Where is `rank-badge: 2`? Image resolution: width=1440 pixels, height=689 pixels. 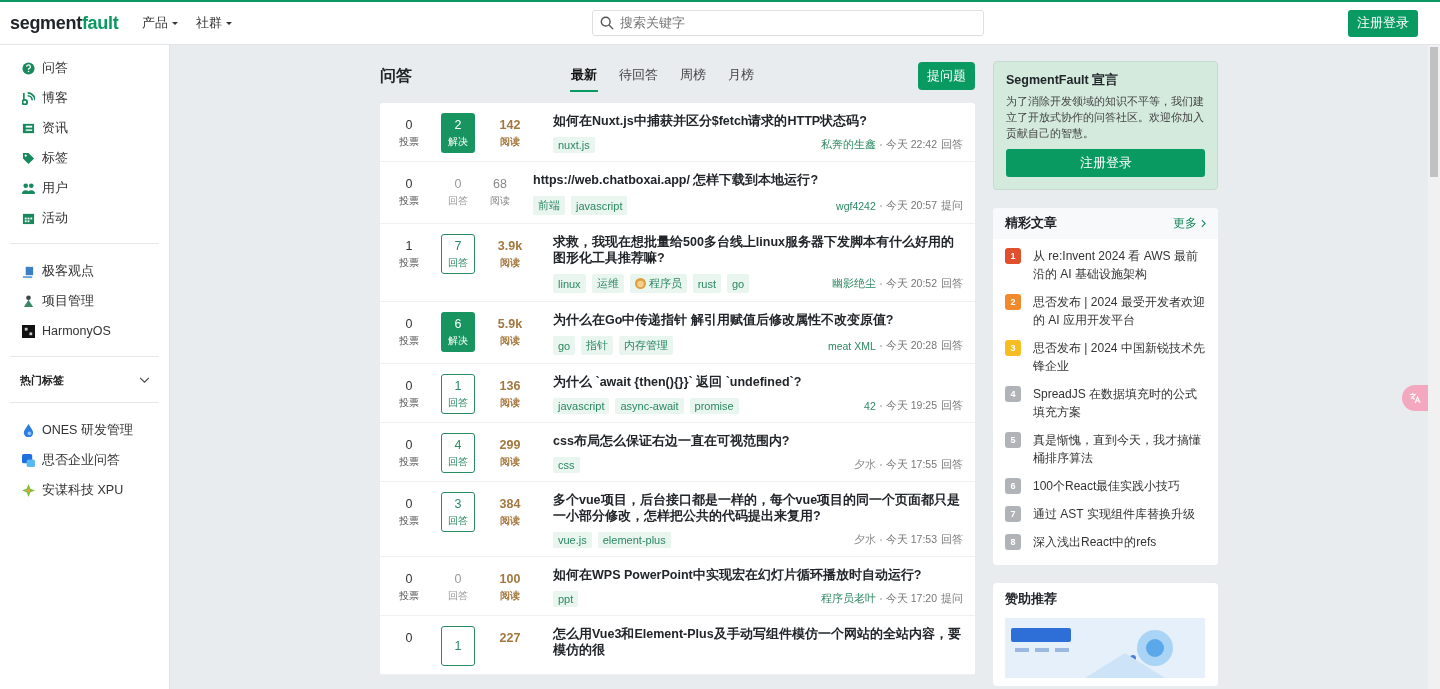 rank-badge: 2 is located at coordinates (1013, 302).